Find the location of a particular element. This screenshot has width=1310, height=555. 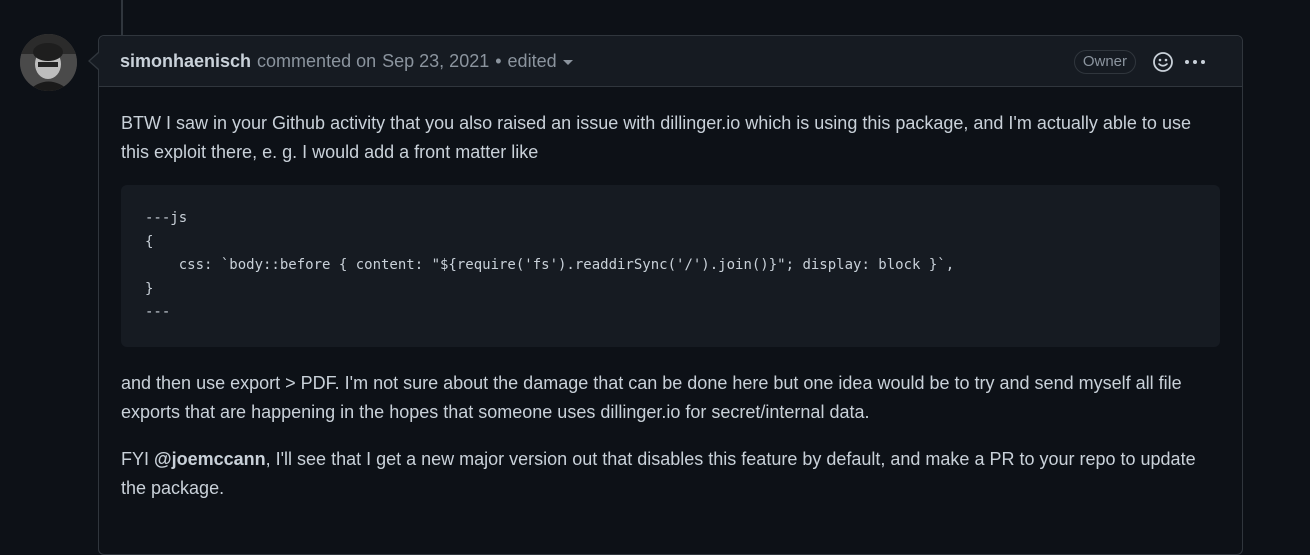

triangle-down-icon is located at coordinates (567, 62).